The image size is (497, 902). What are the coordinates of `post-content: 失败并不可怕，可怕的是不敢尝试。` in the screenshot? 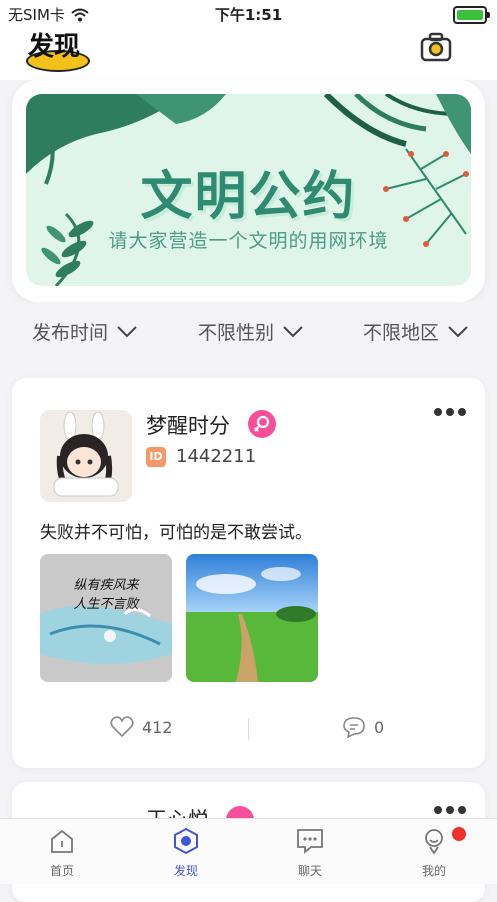 It's located at (176, 533).